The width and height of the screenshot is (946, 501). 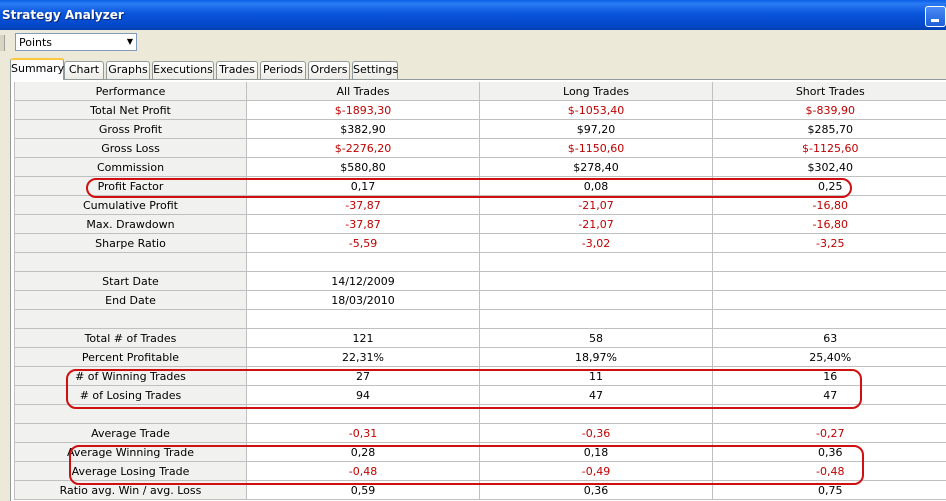 I want to click on cell-value: 14/12/2009, so click(x=363, y=281).